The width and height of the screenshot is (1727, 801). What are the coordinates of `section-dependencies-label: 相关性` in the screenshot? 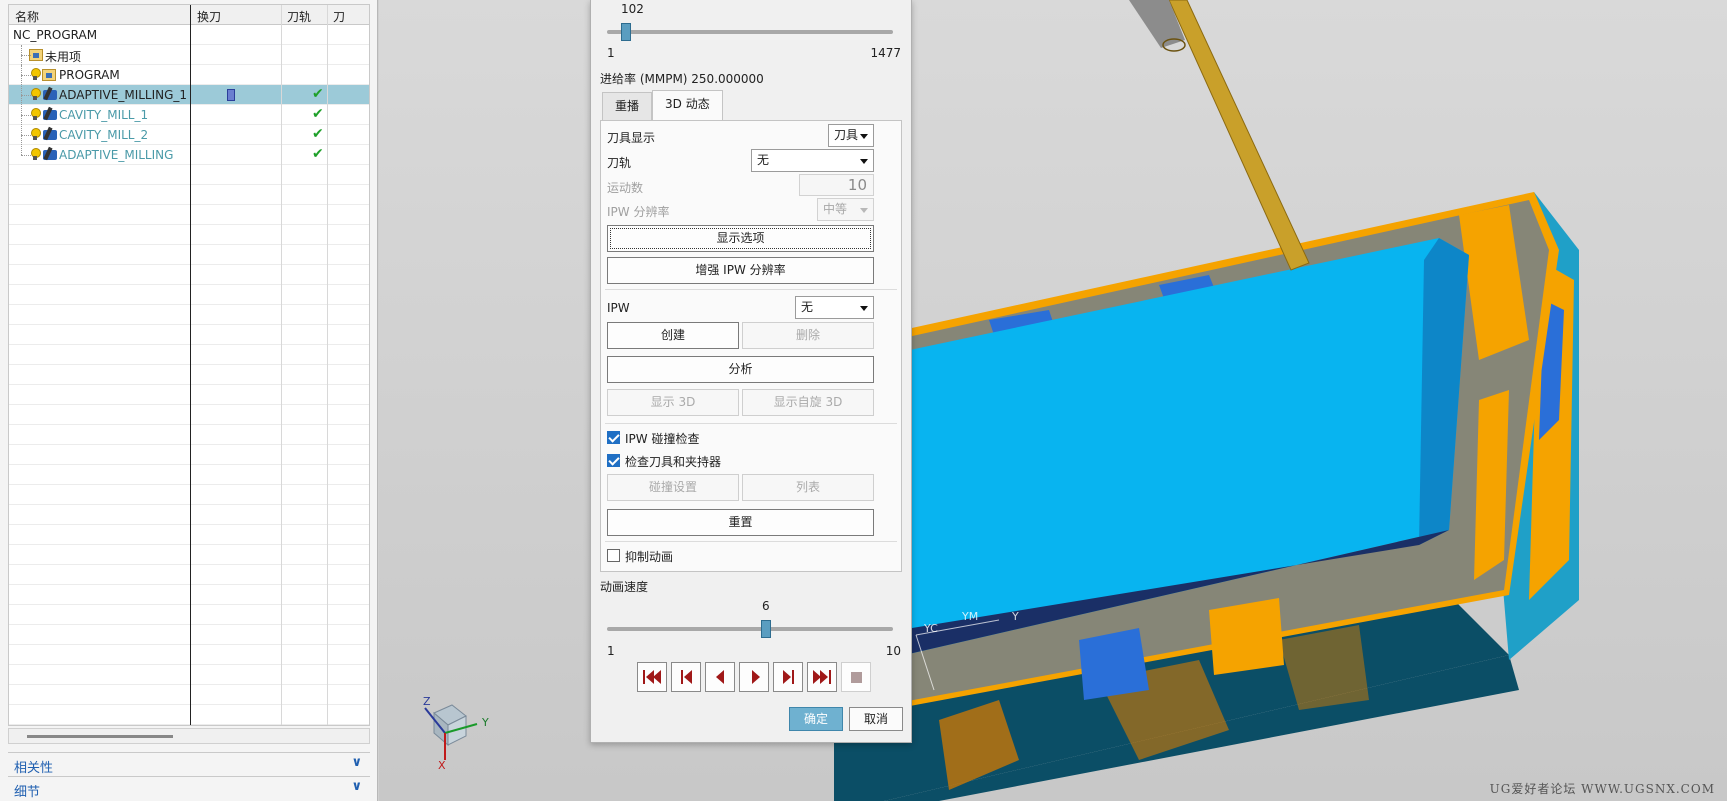 It's located at (34, 768).